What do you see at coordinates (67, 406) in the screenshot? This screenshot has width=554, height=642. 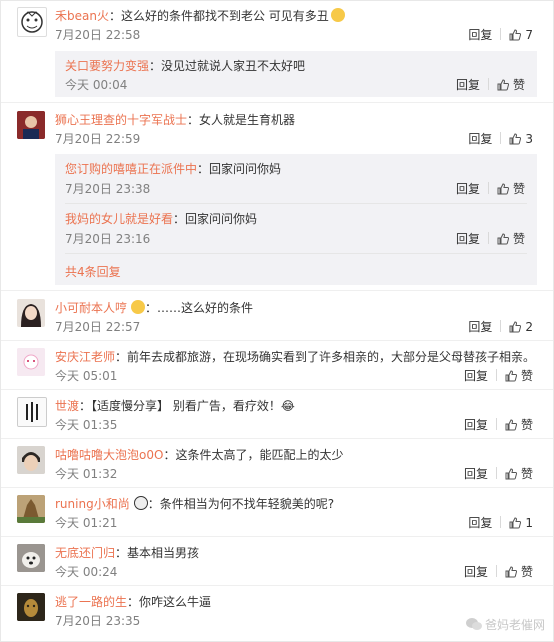 I see `username: 世渡` at bounding box center [67, 406].